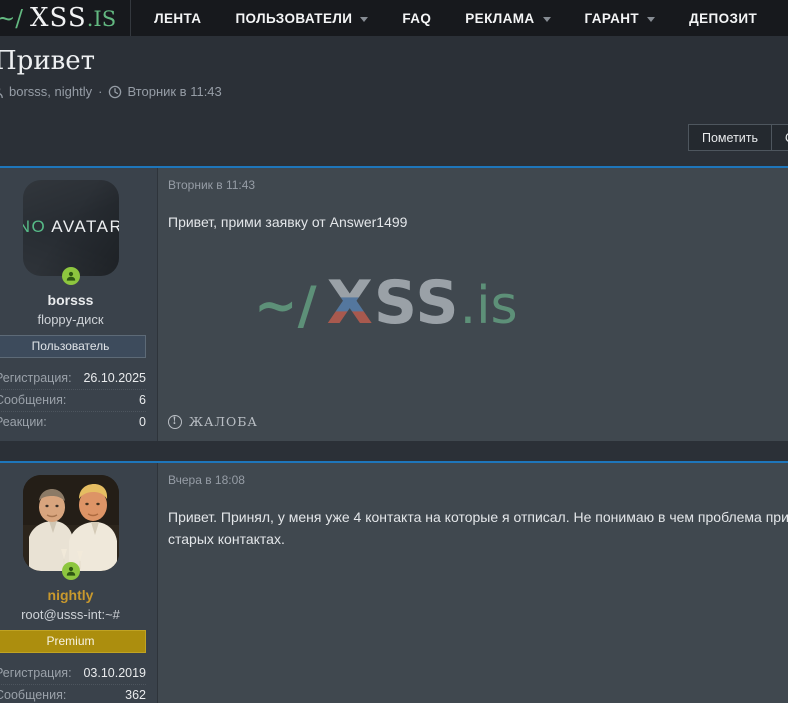  What do you see at coordinates (478, 185) in the screenshot?
I see `post-timestamp: Вторник в 11:43` at bounding box center [478, 185].